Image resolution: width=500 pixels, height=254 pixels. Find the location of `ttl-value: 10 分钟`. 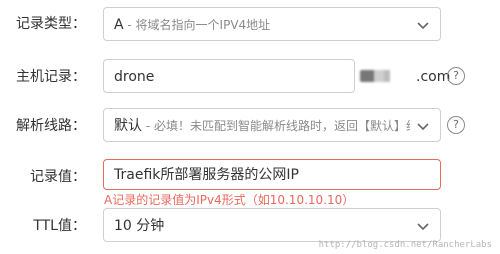

ttl-value: 10 分钟 is located at coordinates (139, 226).